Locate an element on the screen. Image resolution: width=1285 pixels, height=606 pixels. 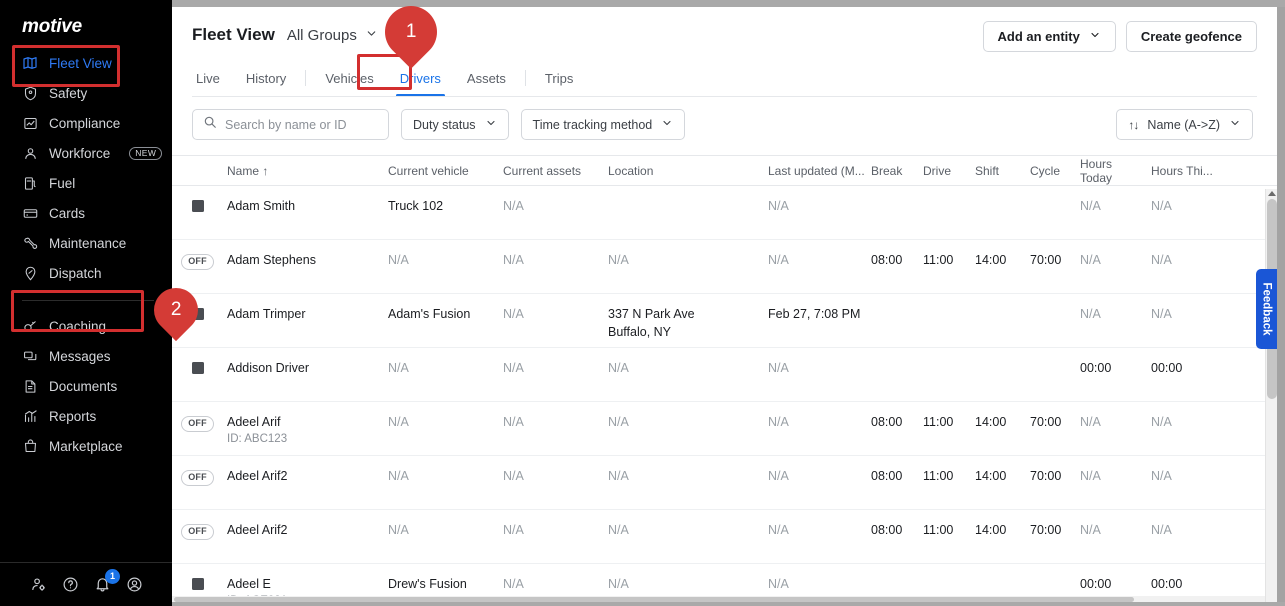
credit-card-icon is located at coordinates (30, 213).